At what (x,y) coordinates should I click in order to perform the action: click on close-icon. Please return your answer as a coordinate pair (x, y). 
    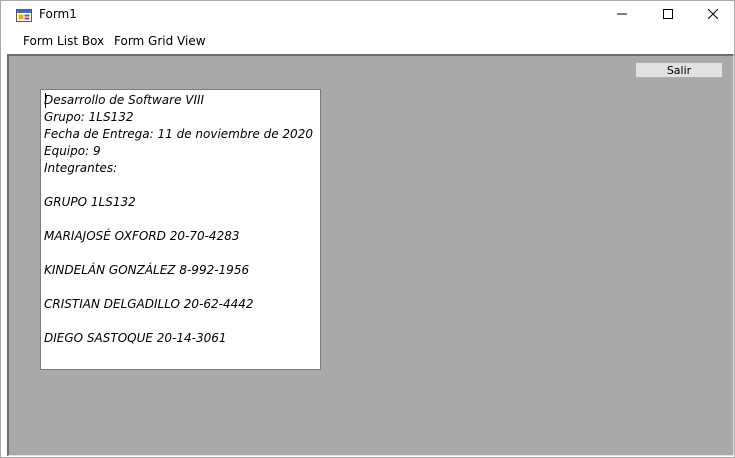
    Looking at the image, I should click on (713, 15).